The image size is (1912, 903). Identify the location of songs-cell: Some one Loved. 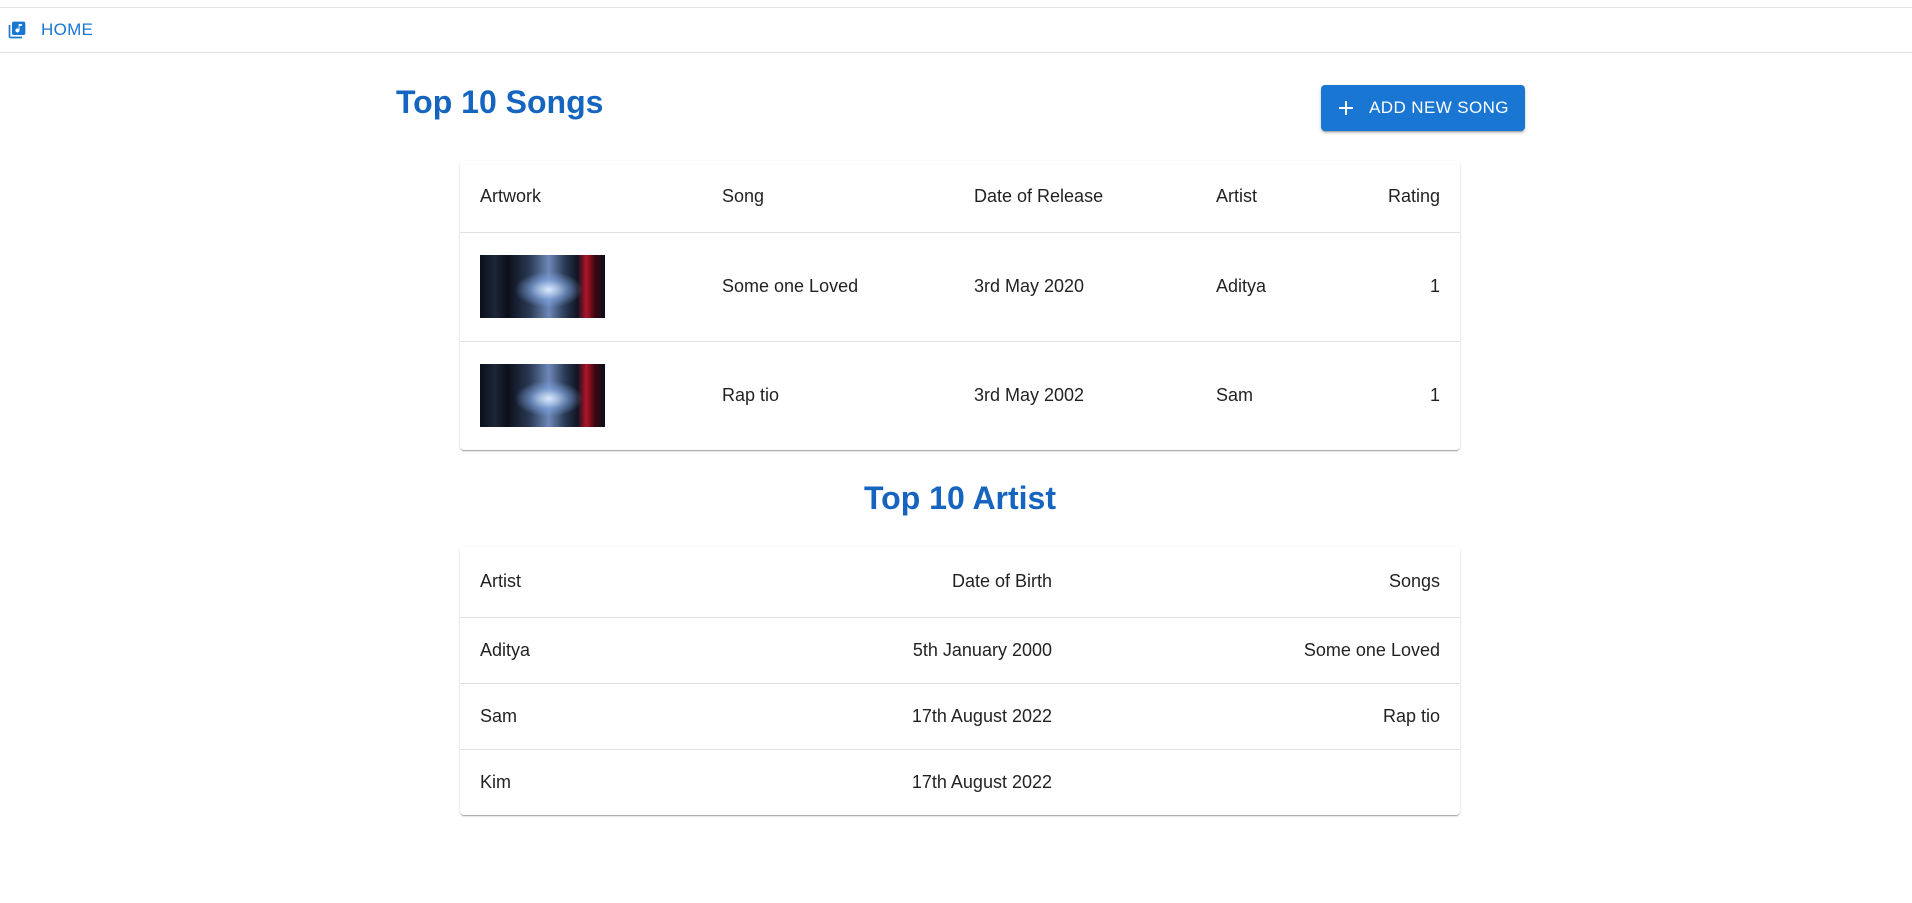
(1266, 650).